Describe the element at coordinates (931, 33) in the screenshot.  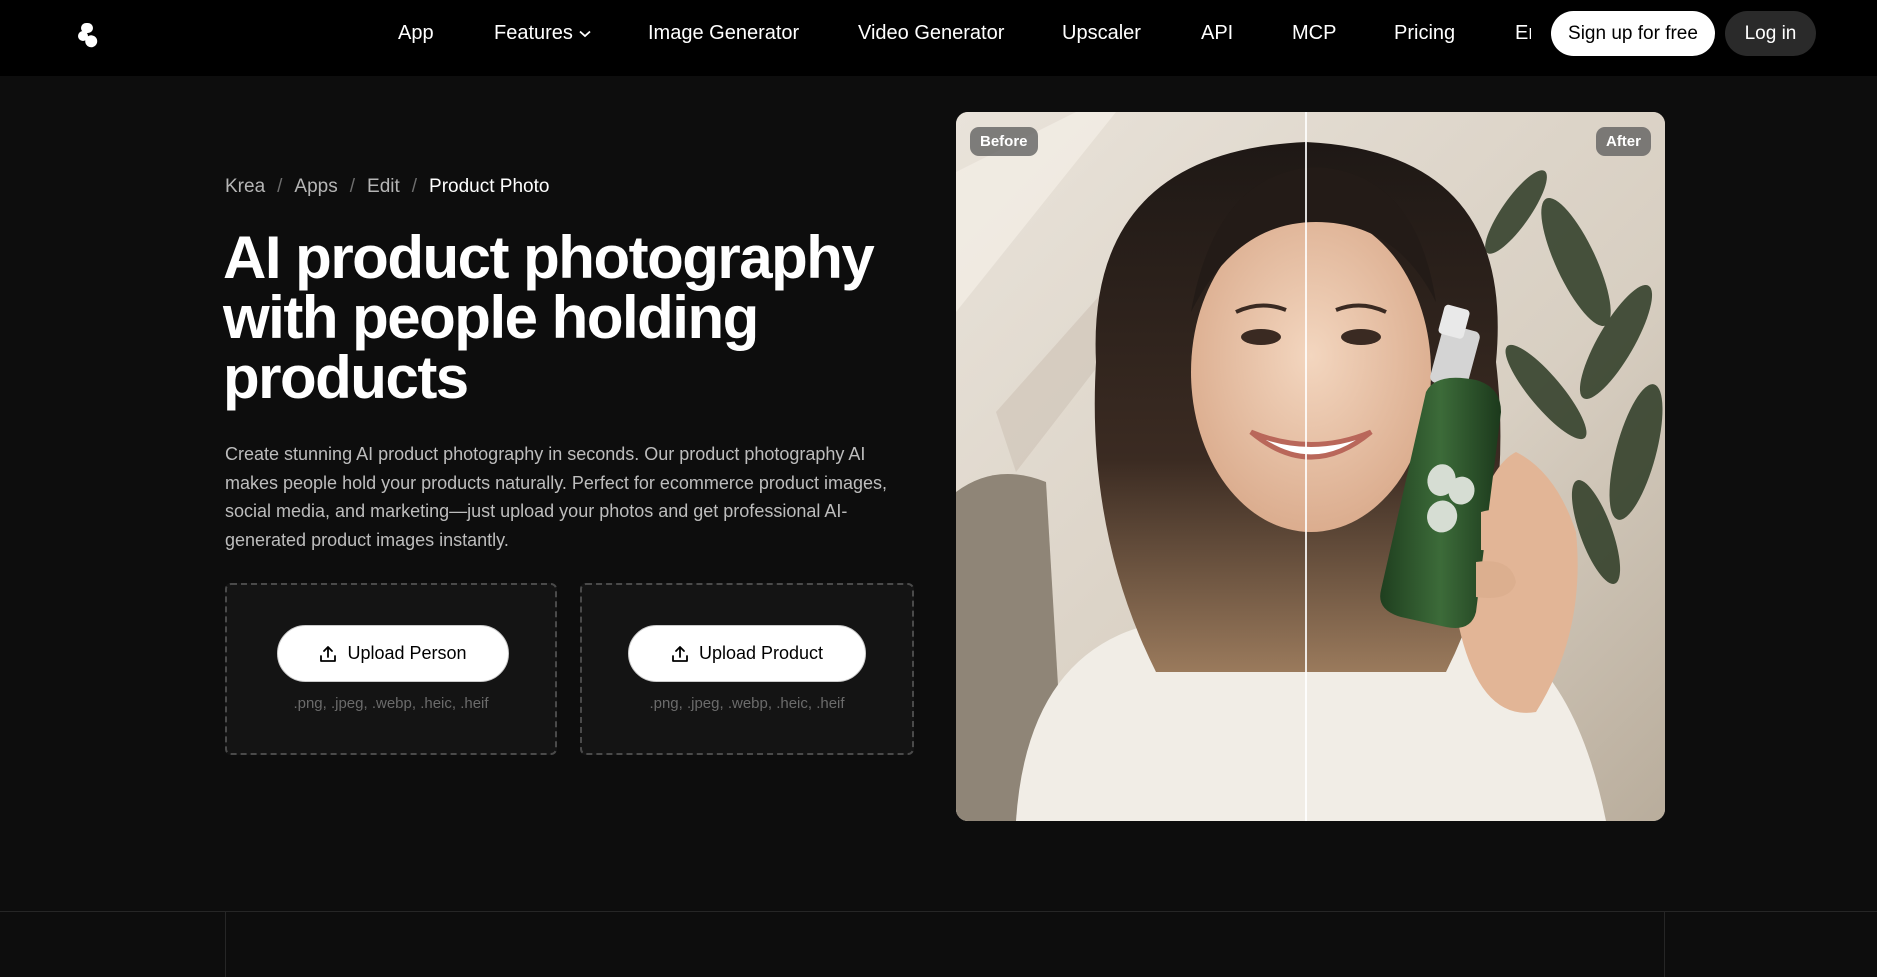
I see `nav-item-video-generator: Video Generator` at that location.